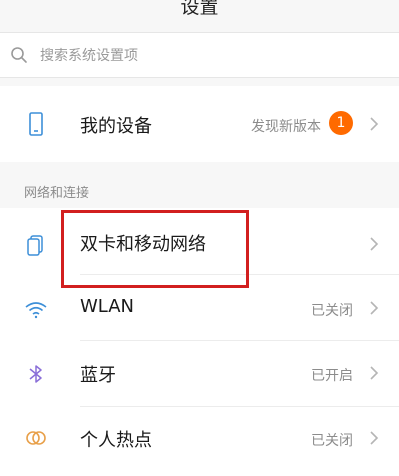  I want to click on header: 设置, so click(199, 12).